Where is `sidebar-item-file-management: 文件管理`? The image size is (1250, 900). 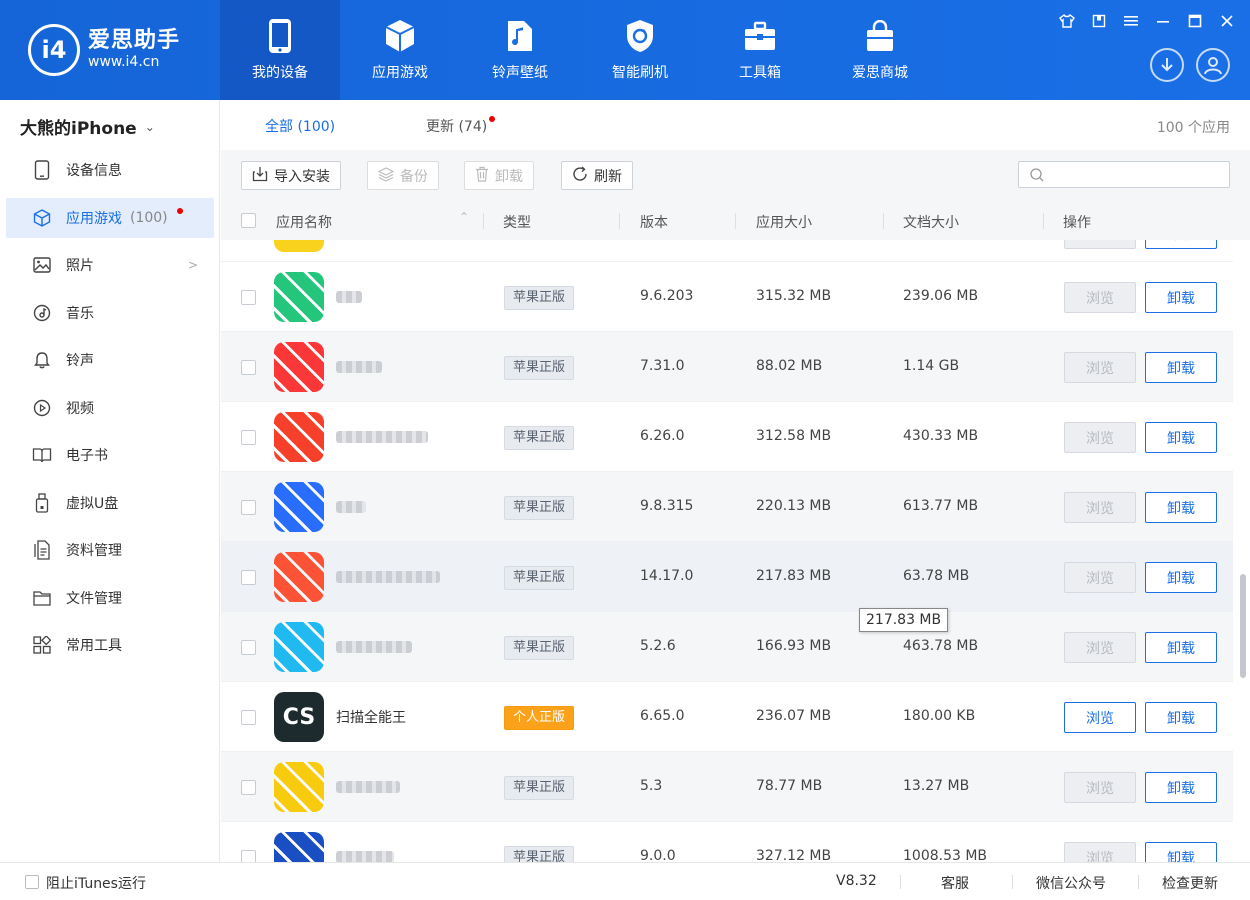 sidebar-item-file-management: 文件管理 is located at coordinates (110, 598).